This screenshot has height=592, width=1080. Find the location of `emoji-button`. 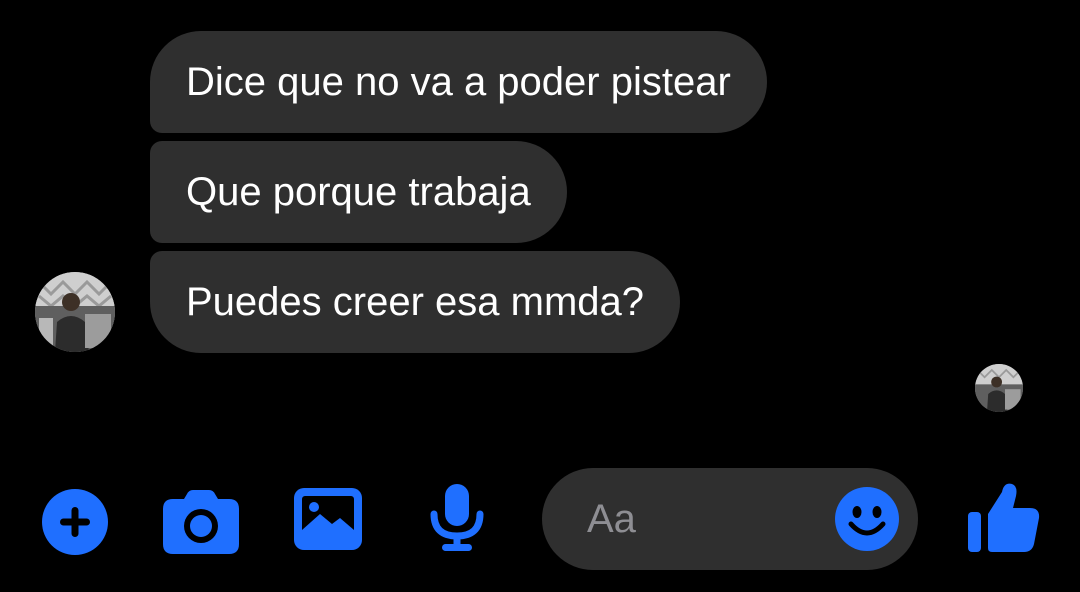

emoji-button is located at coordinates (867, 519).